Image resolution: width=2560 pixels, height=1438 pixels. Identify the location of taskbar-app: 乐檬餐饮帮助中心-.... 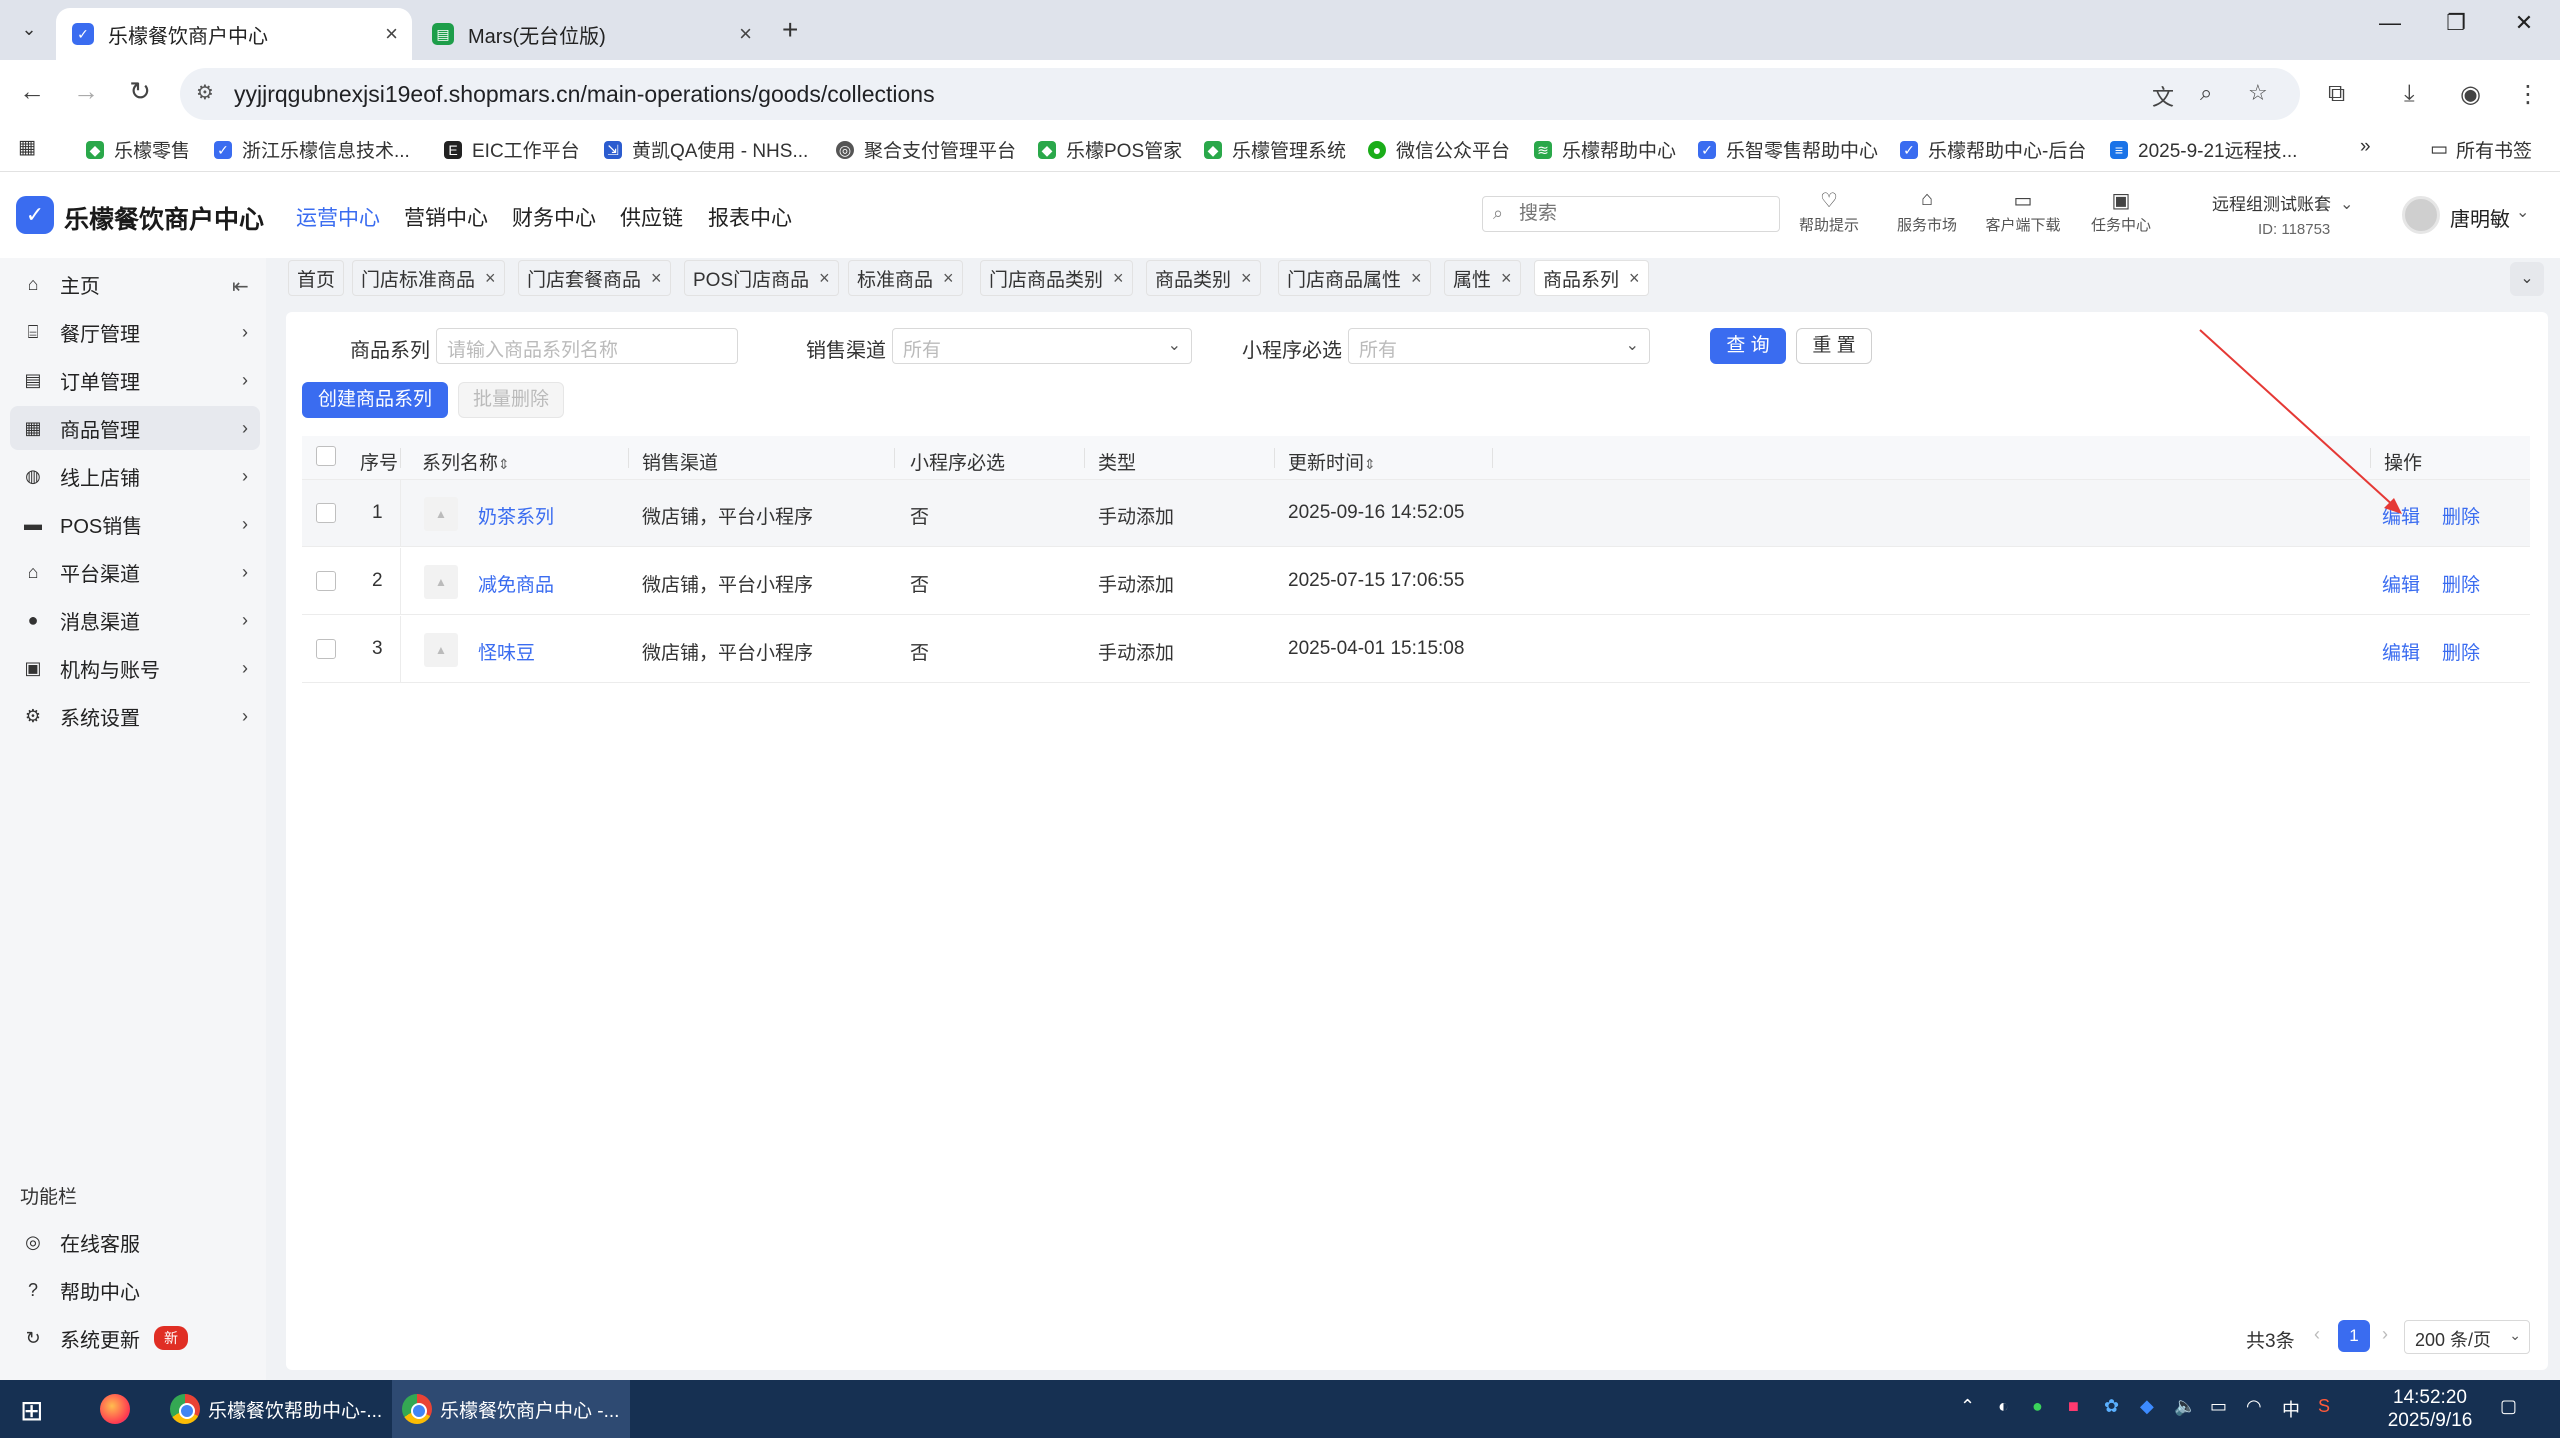
(276, 1409).